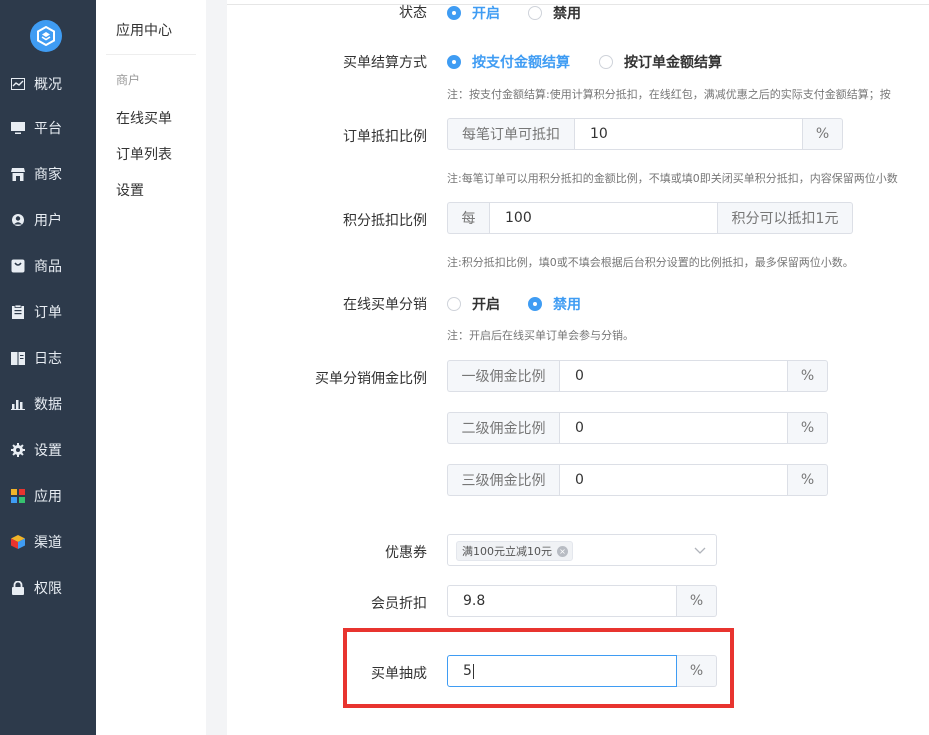 Image resolution: width=929 pixels, height=735 pixels. What do you see at coordinates (808, 428) in the screenshot?
I see `commission-level2-suffix: %` at bounding box center [808, 428].